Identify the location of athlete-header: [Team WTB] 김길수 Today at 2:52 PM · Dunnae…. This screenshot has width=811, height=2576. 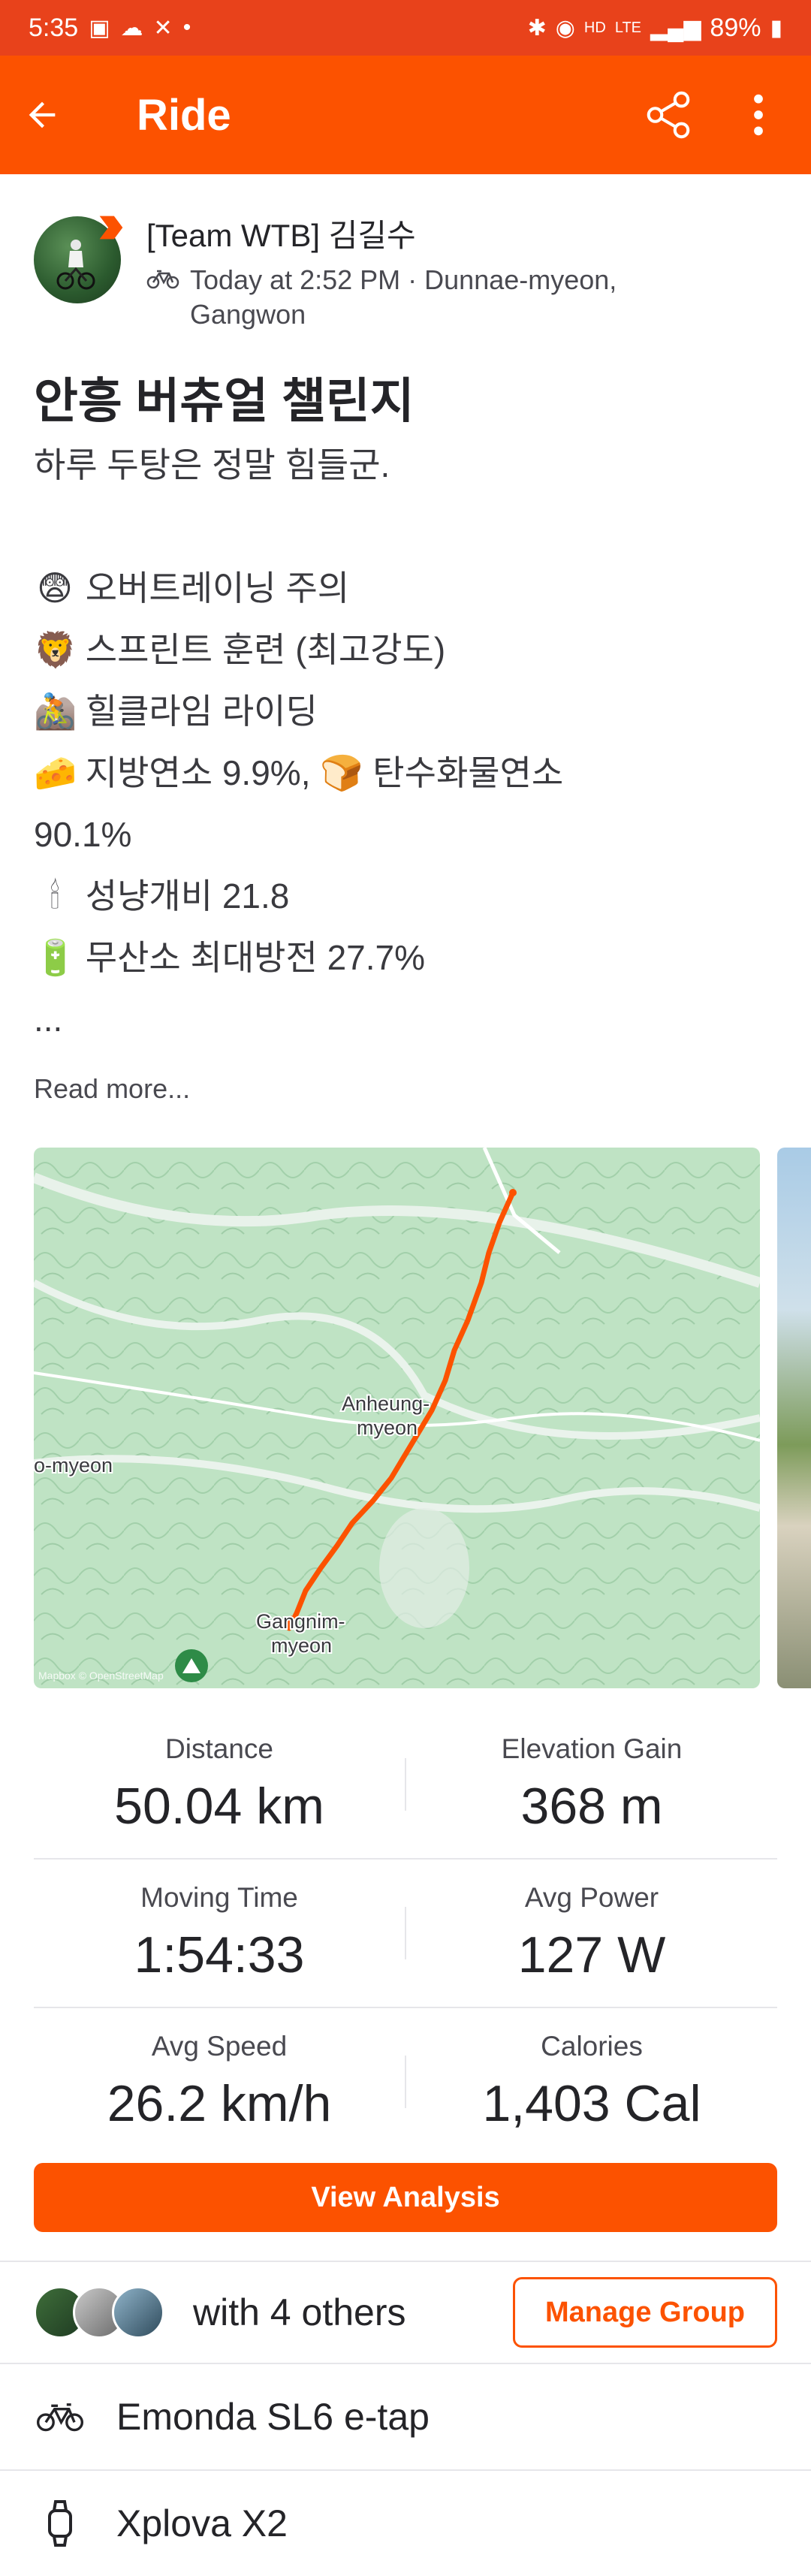
(405, 274).